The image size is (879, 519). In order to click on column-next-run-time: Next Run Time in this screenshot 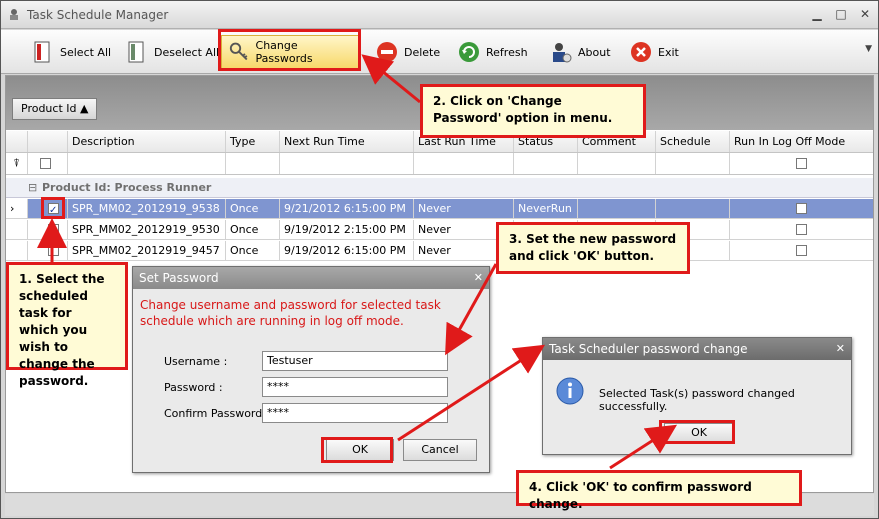, I will do `click(347, 141)`.